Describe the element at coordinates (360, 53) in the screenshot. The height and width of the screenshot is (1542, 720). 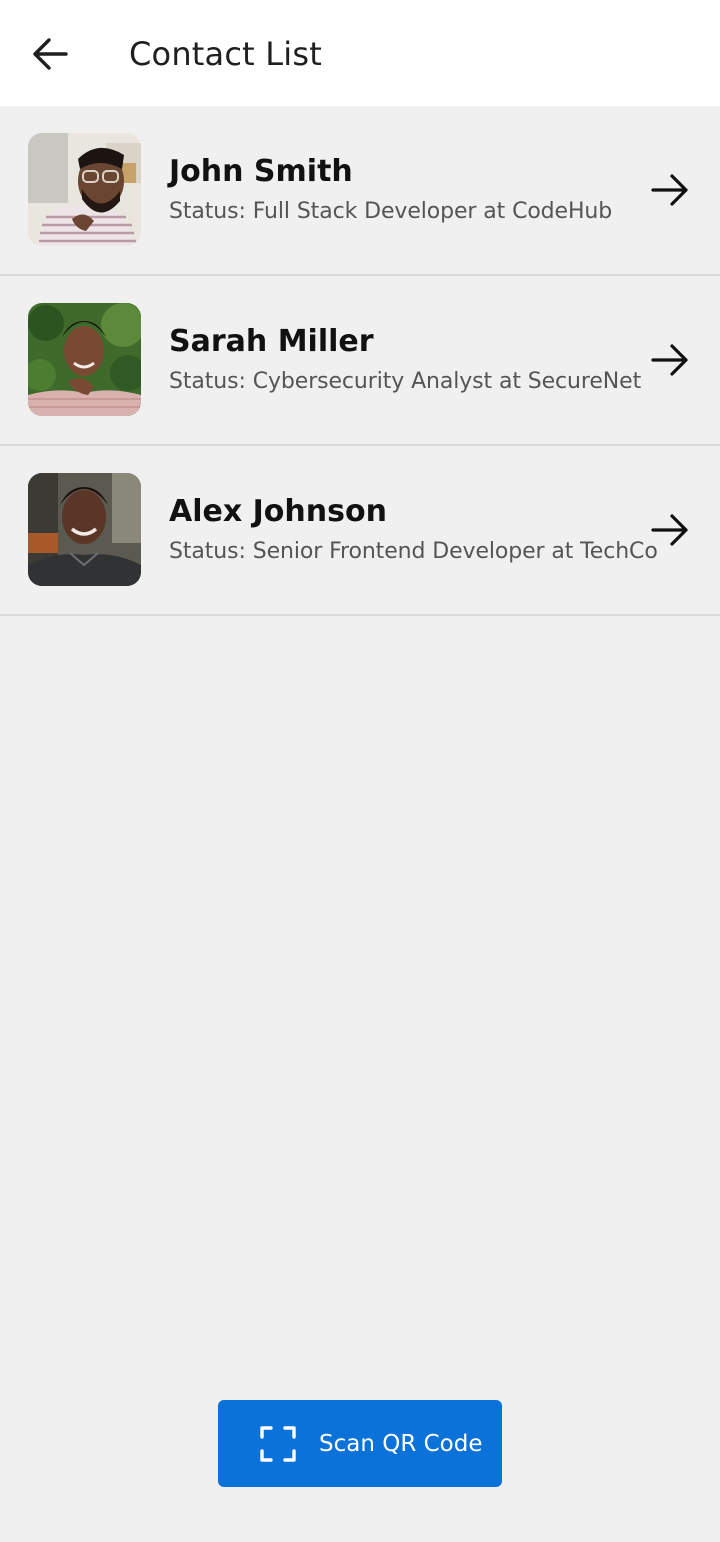
I see `app-header: Contact List` at that location.